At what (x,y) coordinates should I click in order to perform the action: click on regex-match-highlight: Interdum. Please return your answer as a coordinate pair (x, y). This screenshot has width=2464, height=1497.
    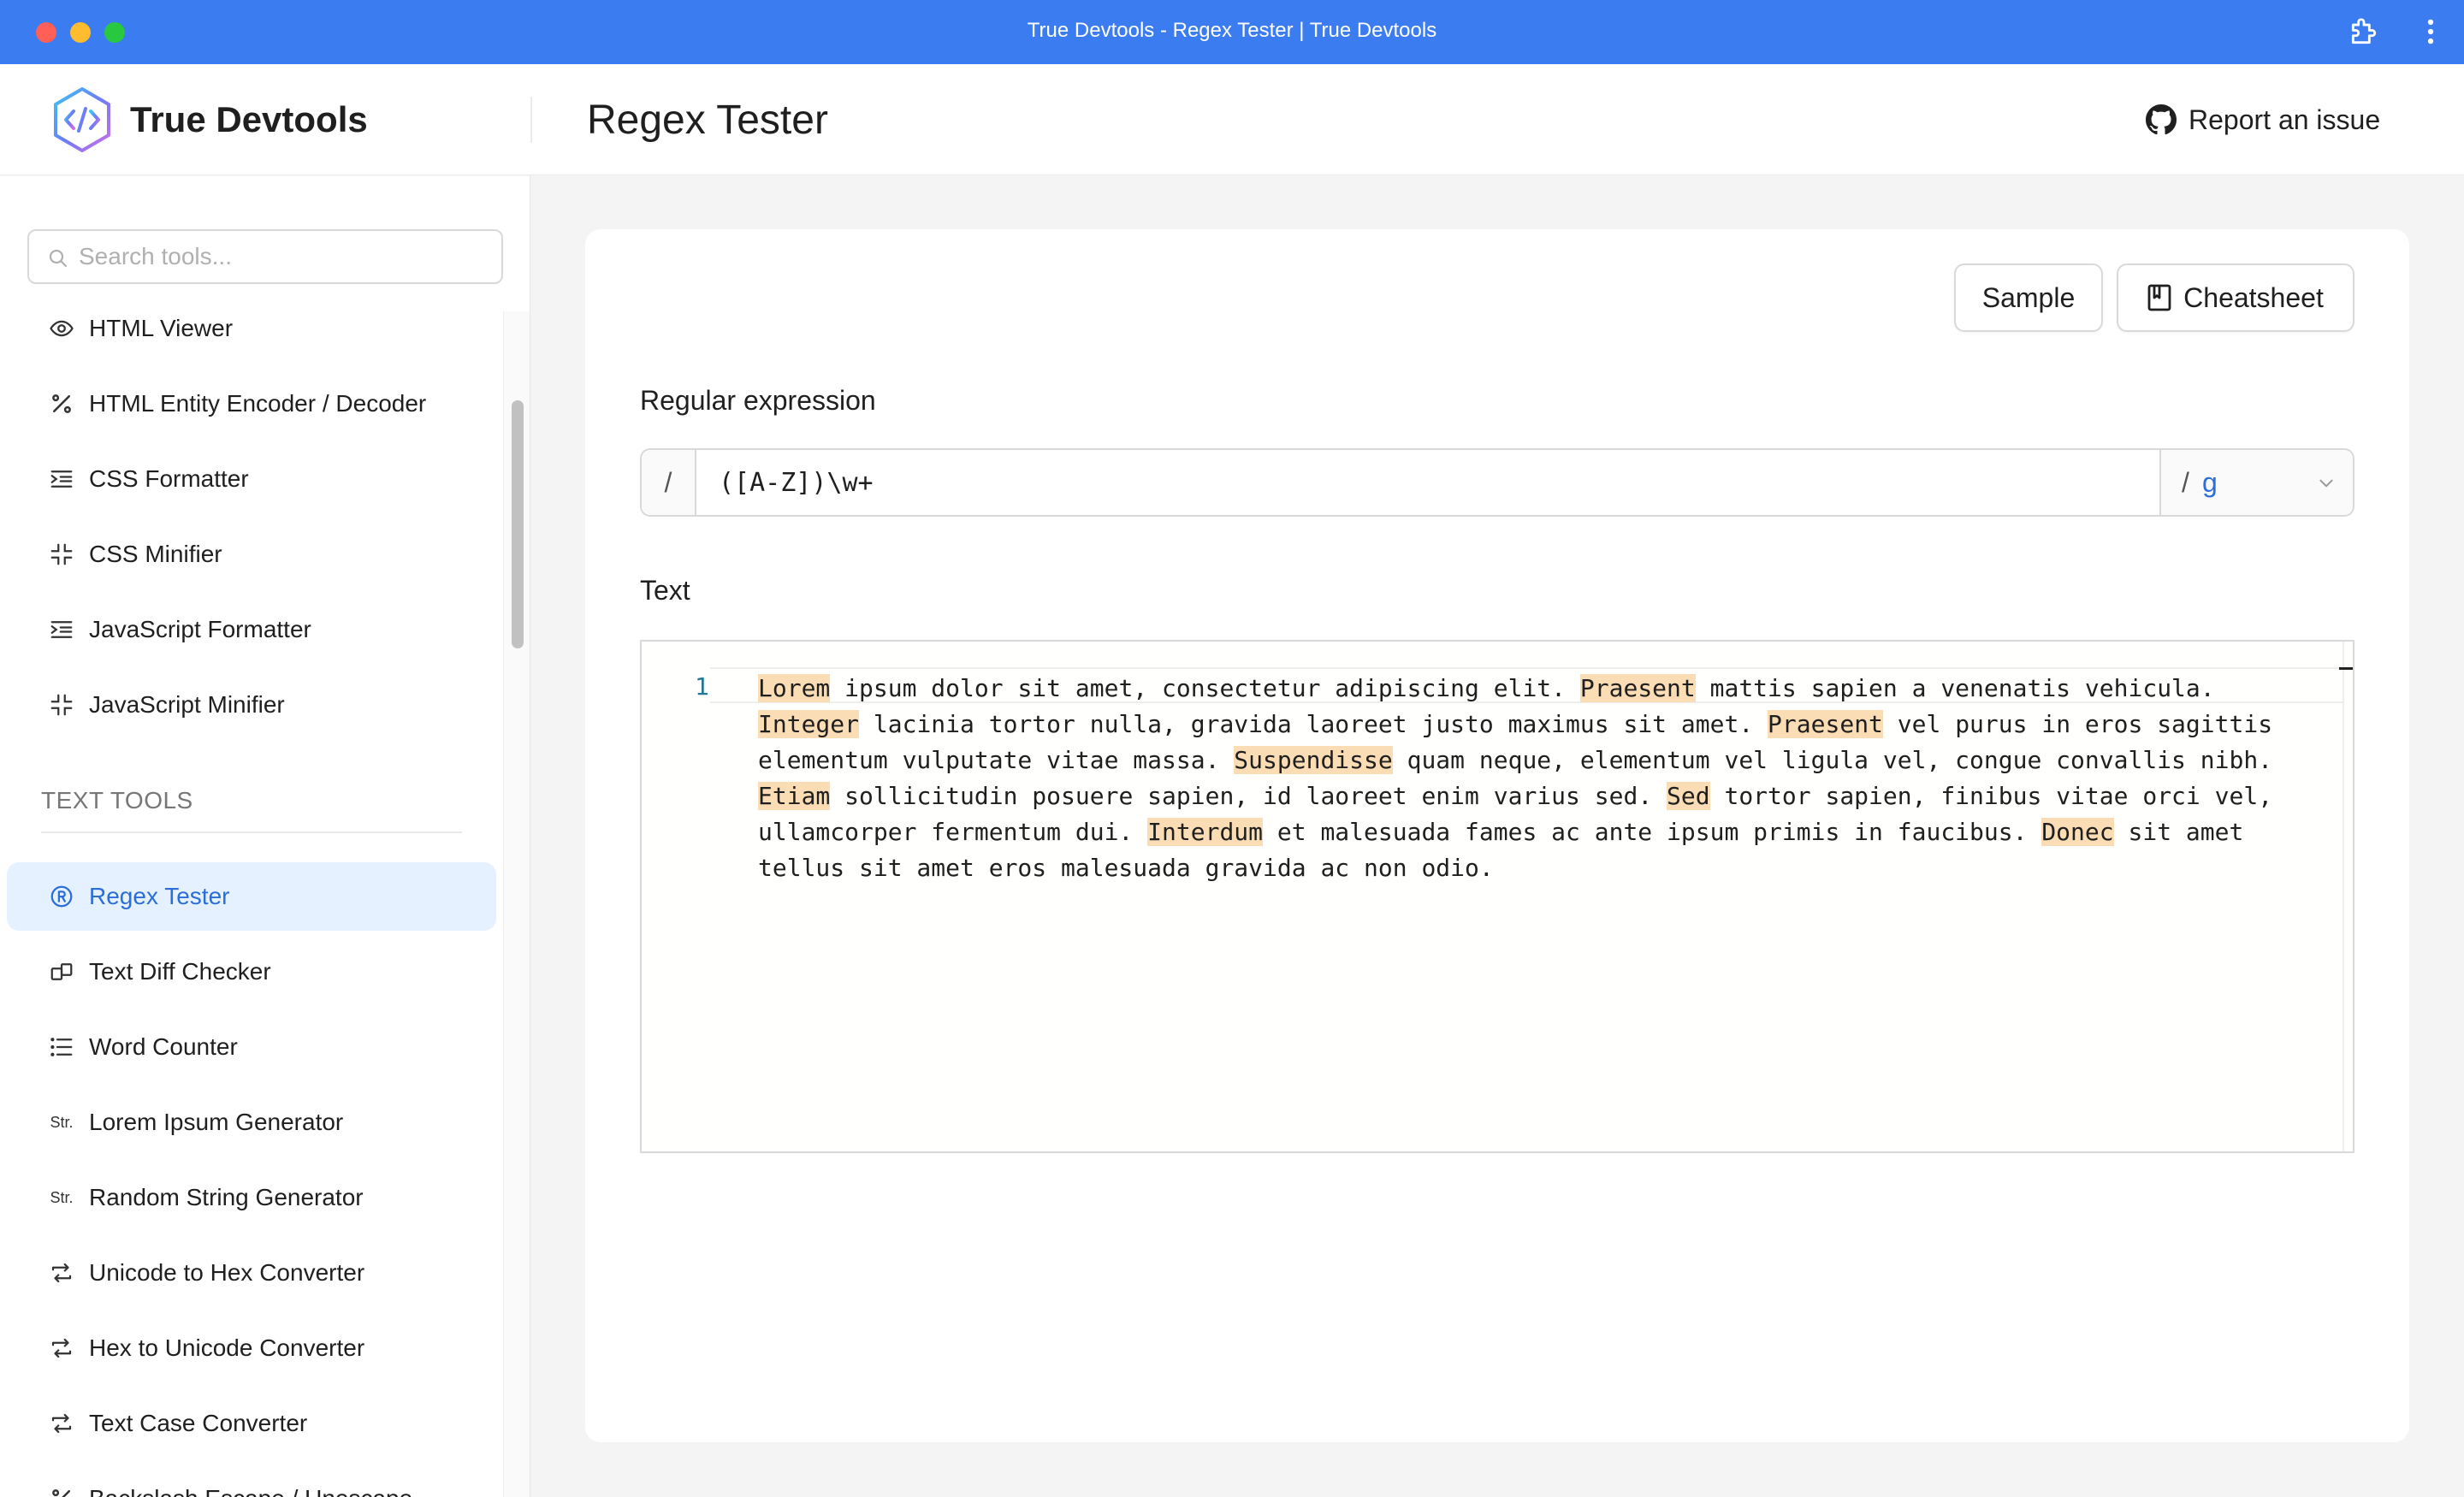
    Looking at the image, I should click on (1205, 832).